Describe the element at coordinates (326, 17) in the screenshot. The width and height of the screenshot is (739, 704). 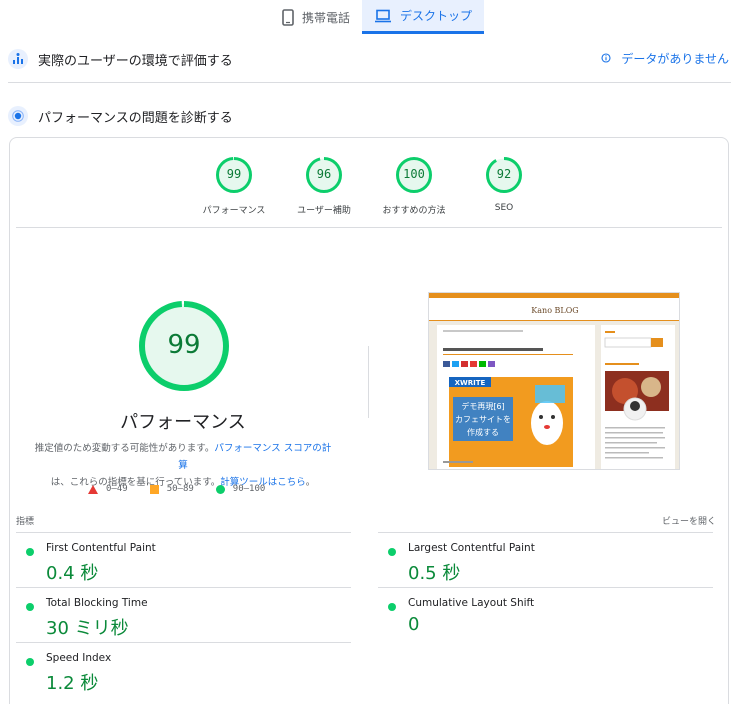
I see `tab-mobile-label: 携帯電話` at that location.